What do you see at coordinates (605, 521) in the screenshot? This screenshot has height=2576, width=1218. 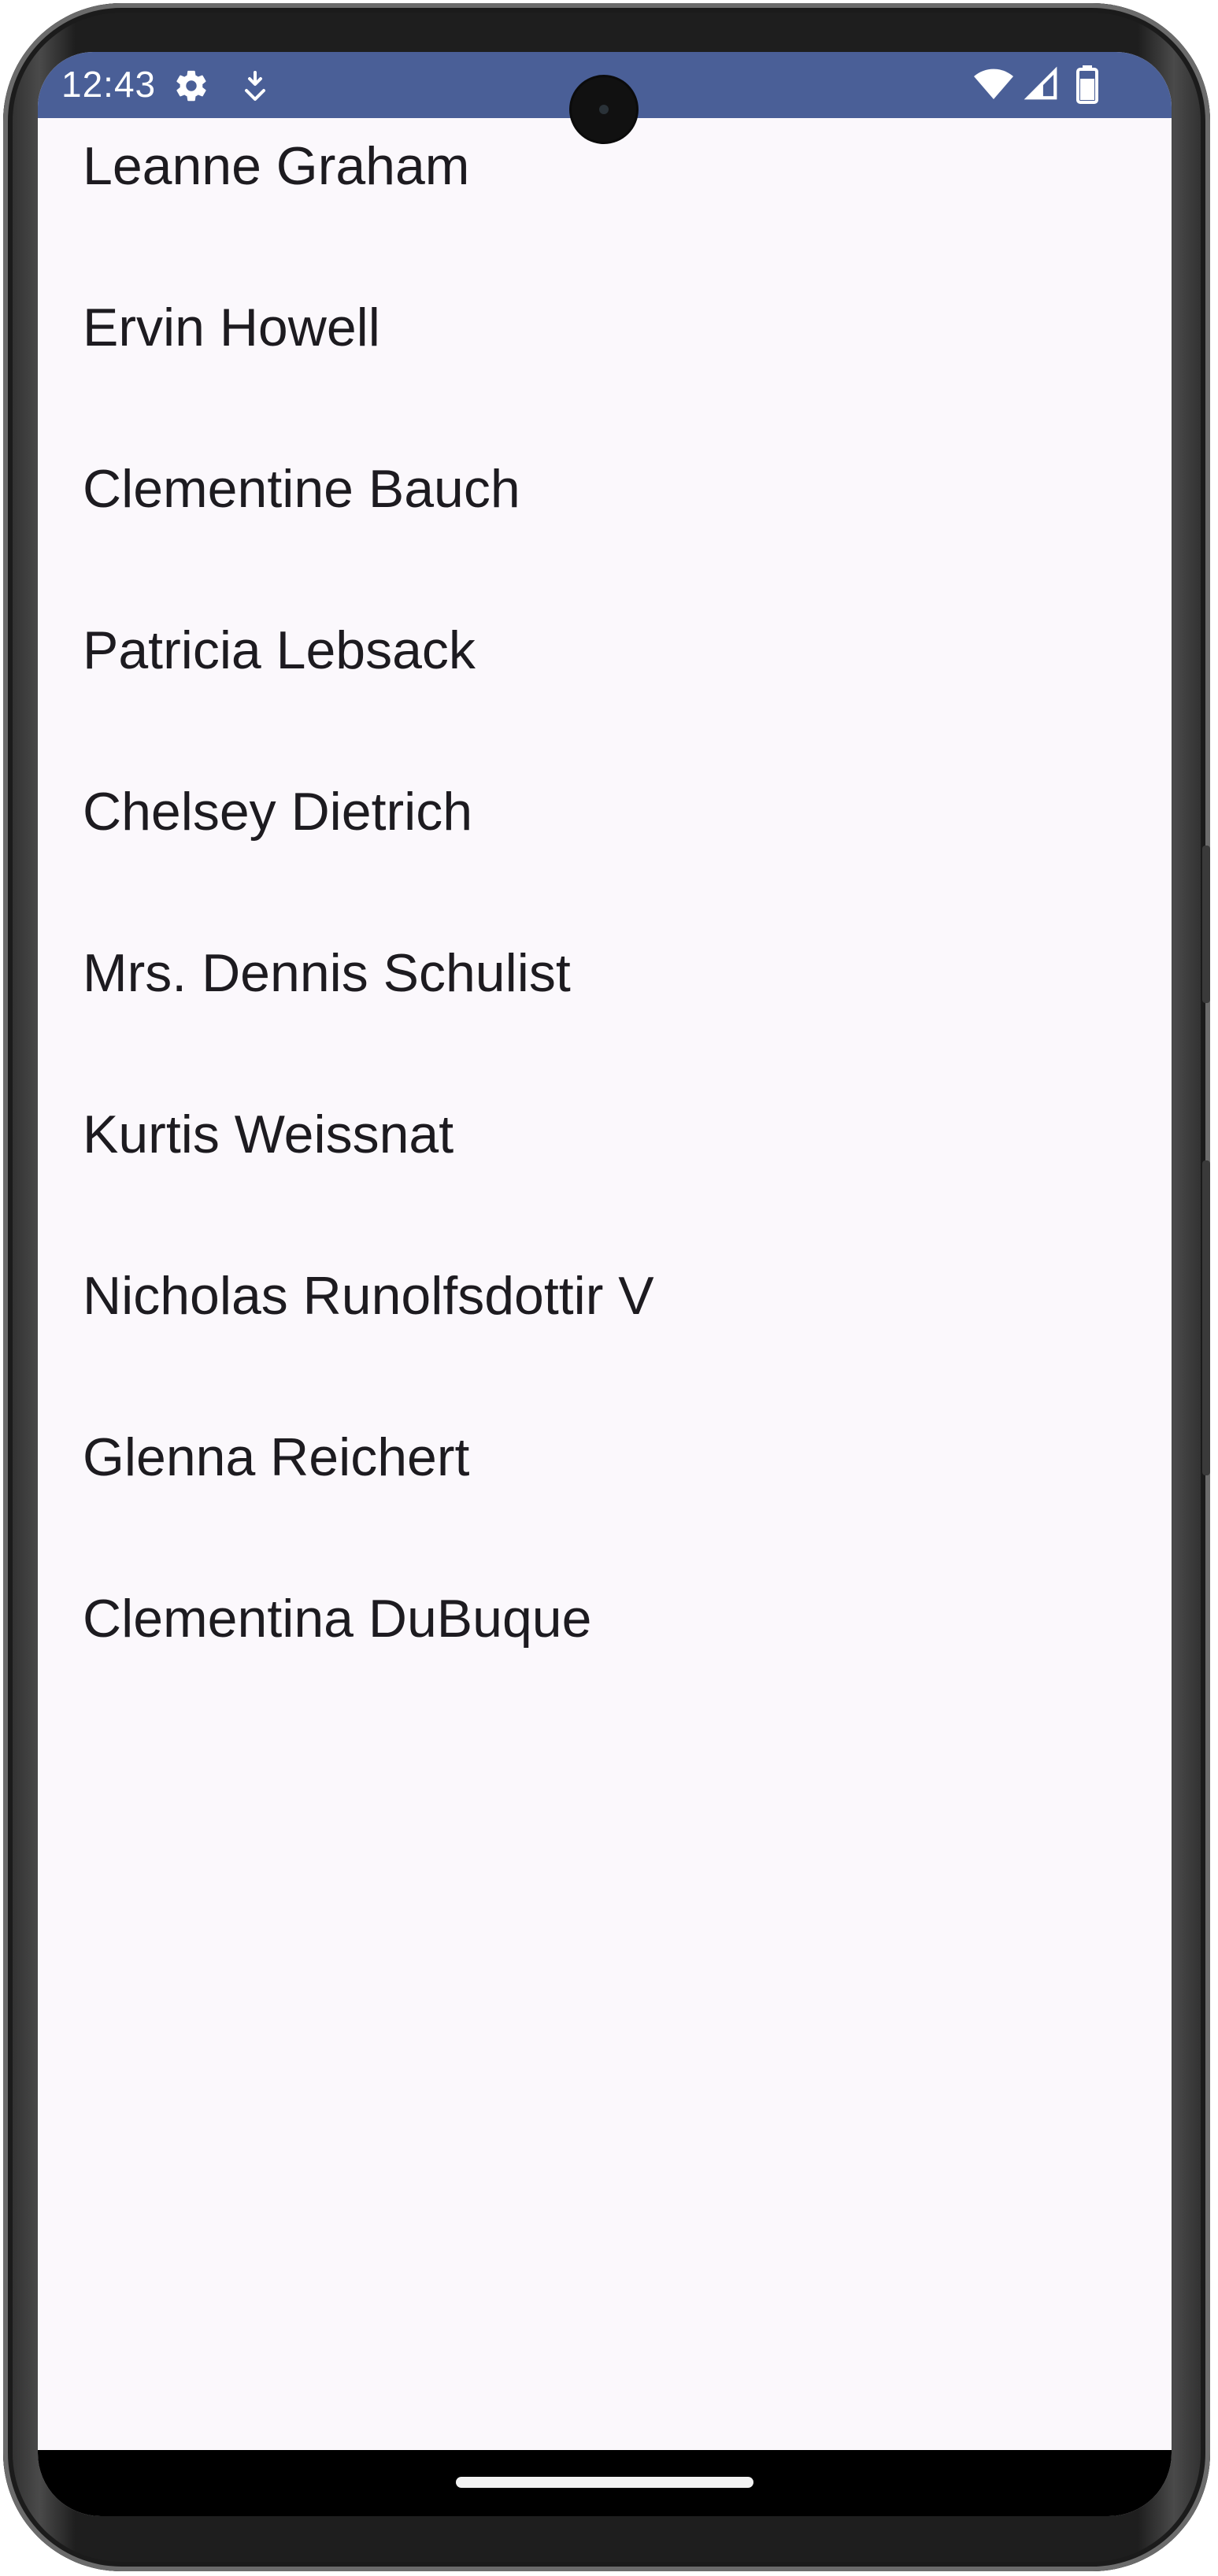 I see `list-item: Clementine Bauch` at bounding box center [605, 521].